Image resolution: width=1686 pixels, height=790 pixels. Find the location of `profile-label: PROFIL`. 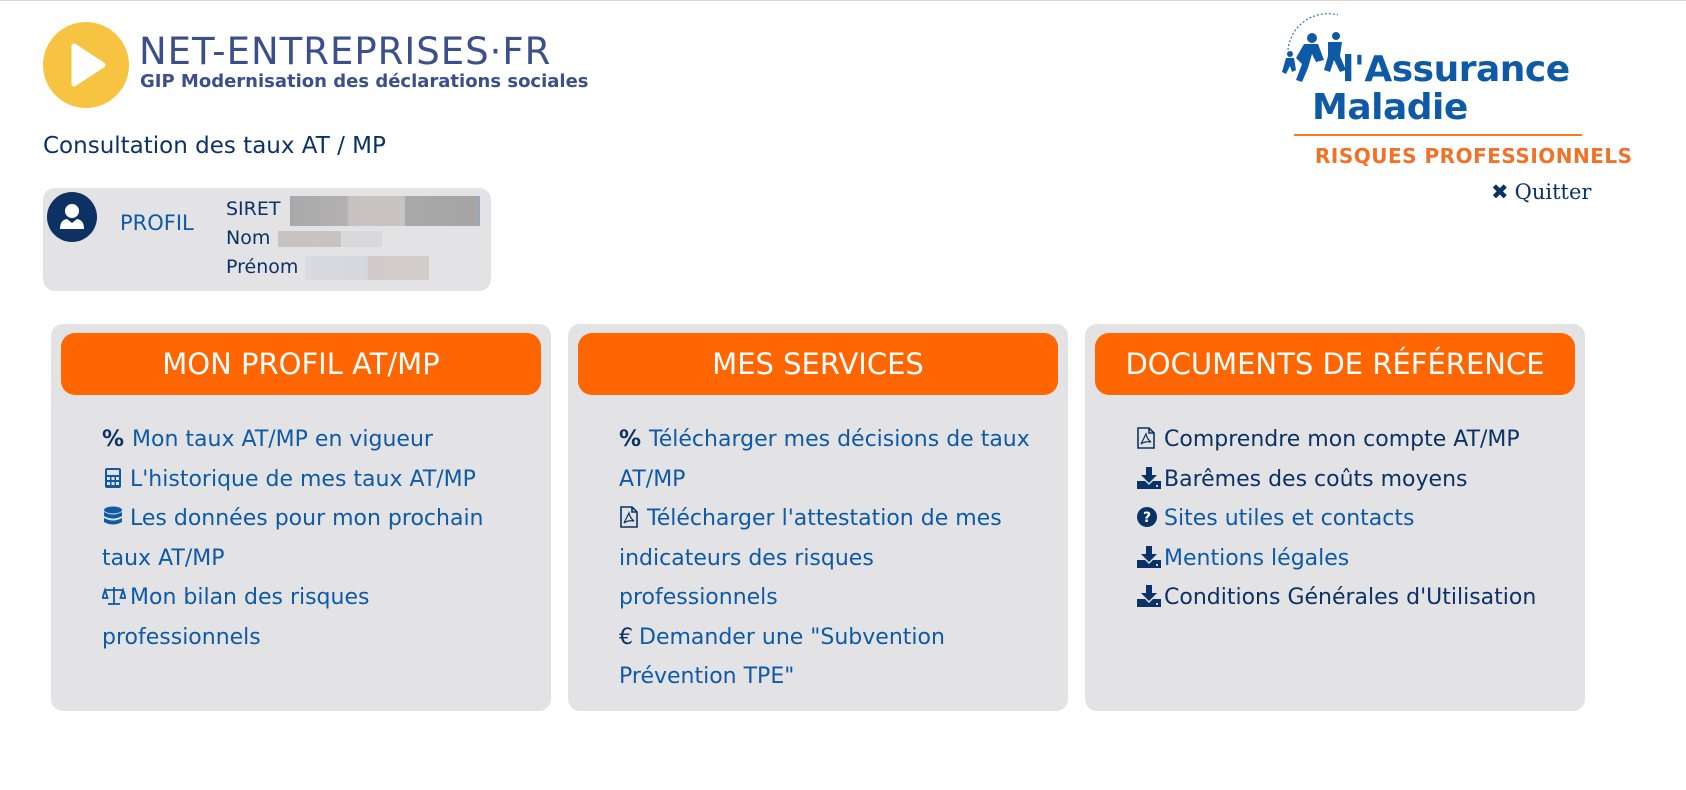

profile-label: PROFIL is located at coordinates (157, 223).